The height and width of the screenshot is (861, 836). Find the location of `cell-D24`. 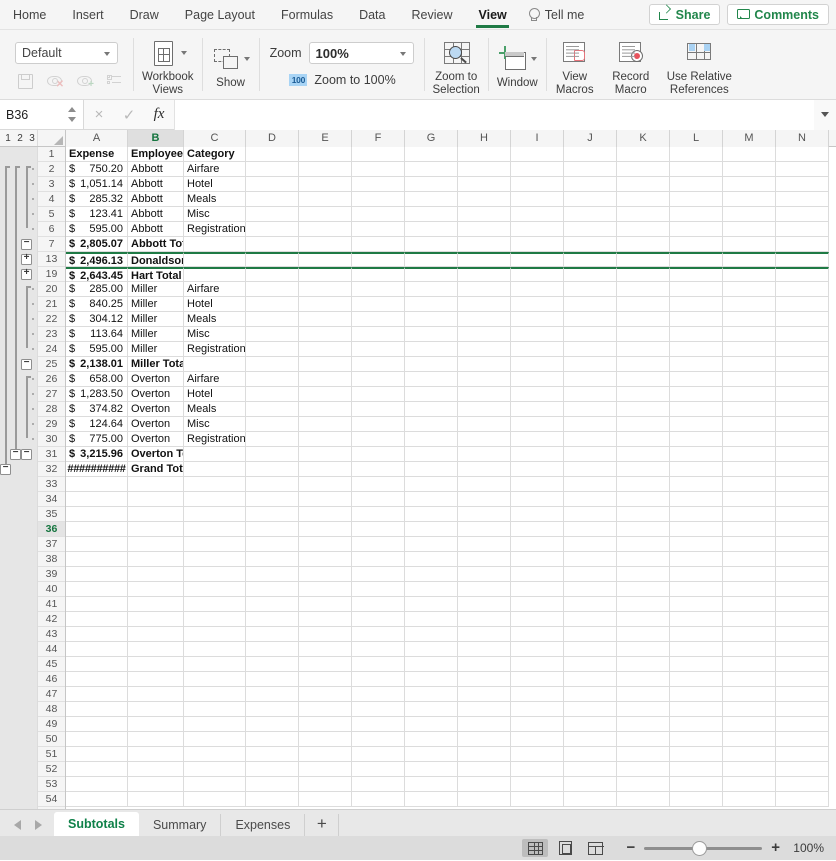

cell-D24 is located at coordinates (272, 349).